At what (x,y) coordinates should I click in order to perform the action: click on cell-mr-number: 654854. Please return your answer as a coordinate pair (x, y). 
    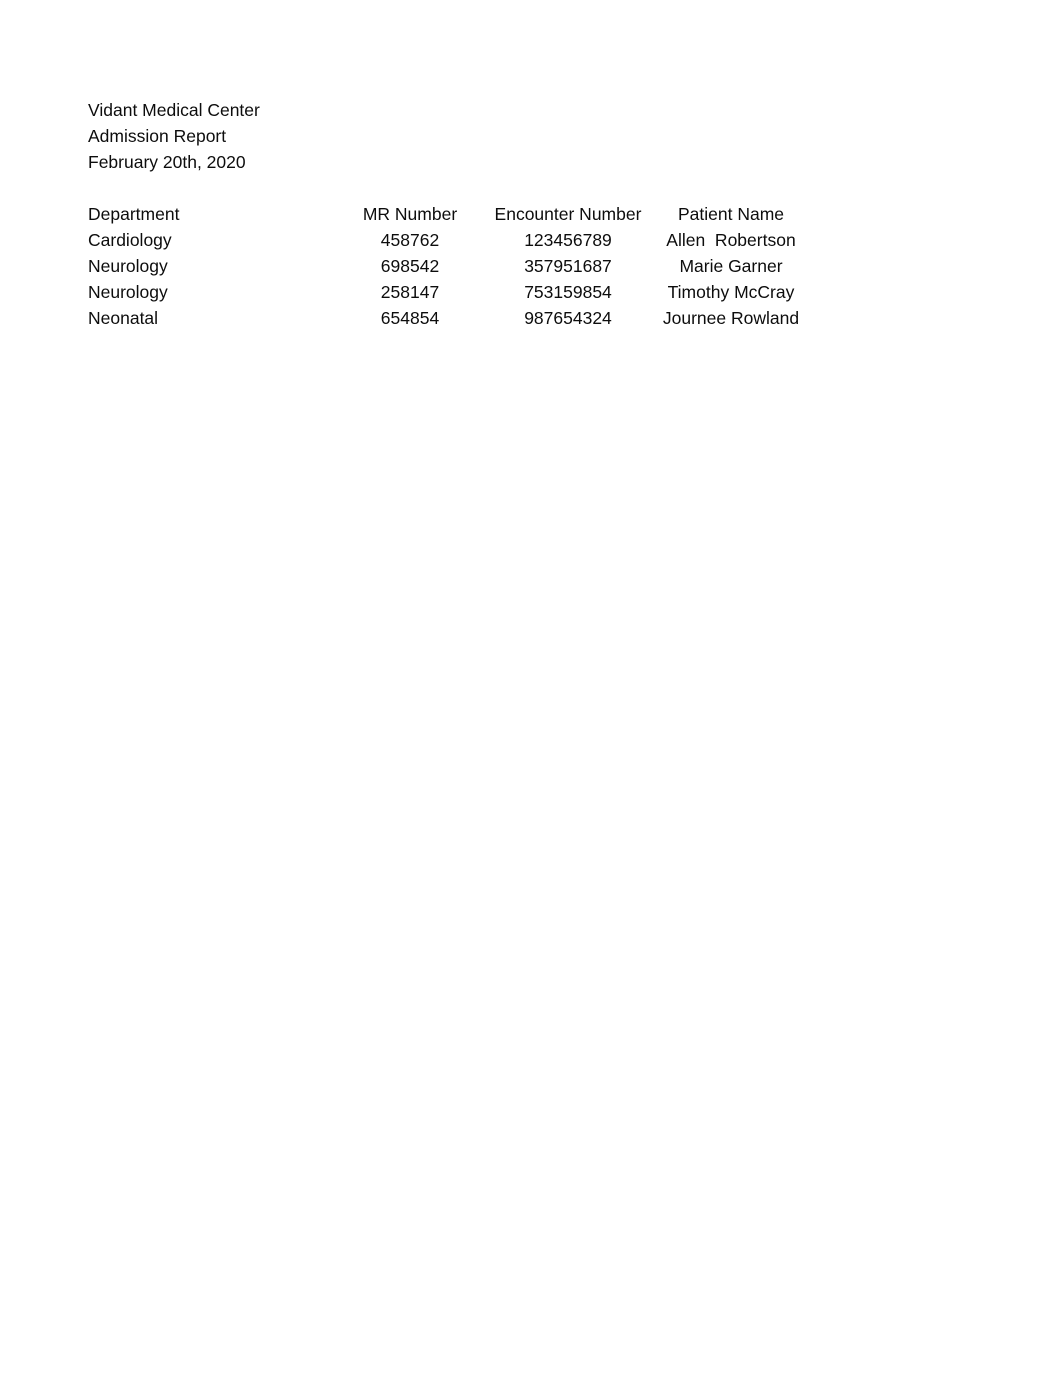
    Looking at the image, I should click on (410, 318).